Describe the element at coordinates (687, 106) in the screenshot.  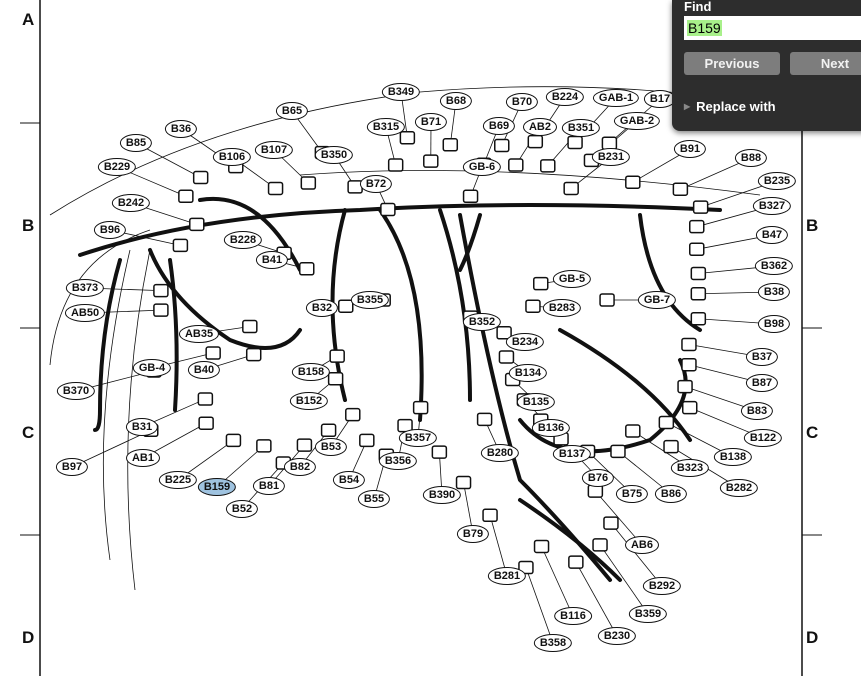
I see `disclosure-triangle-icon: ▶` at that location.